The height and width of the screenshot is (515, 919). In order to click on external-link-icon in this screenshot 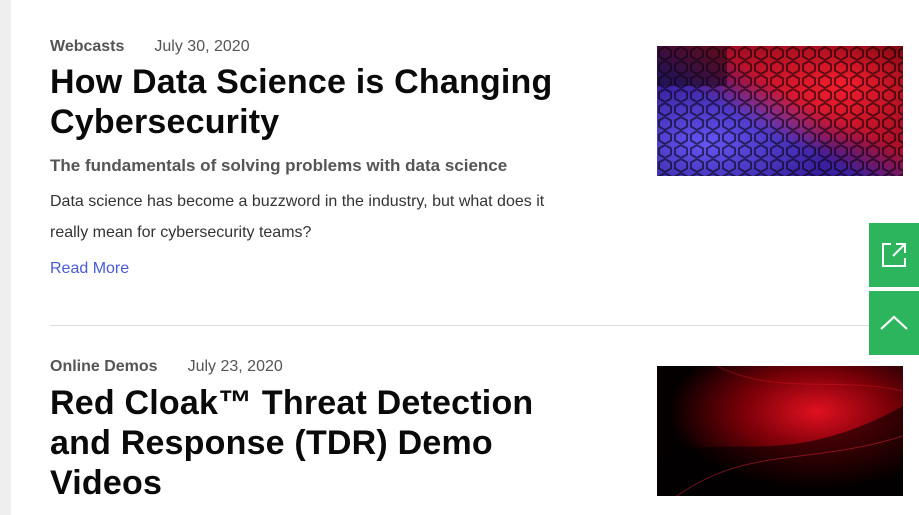, I will do `click(894, 255)`.